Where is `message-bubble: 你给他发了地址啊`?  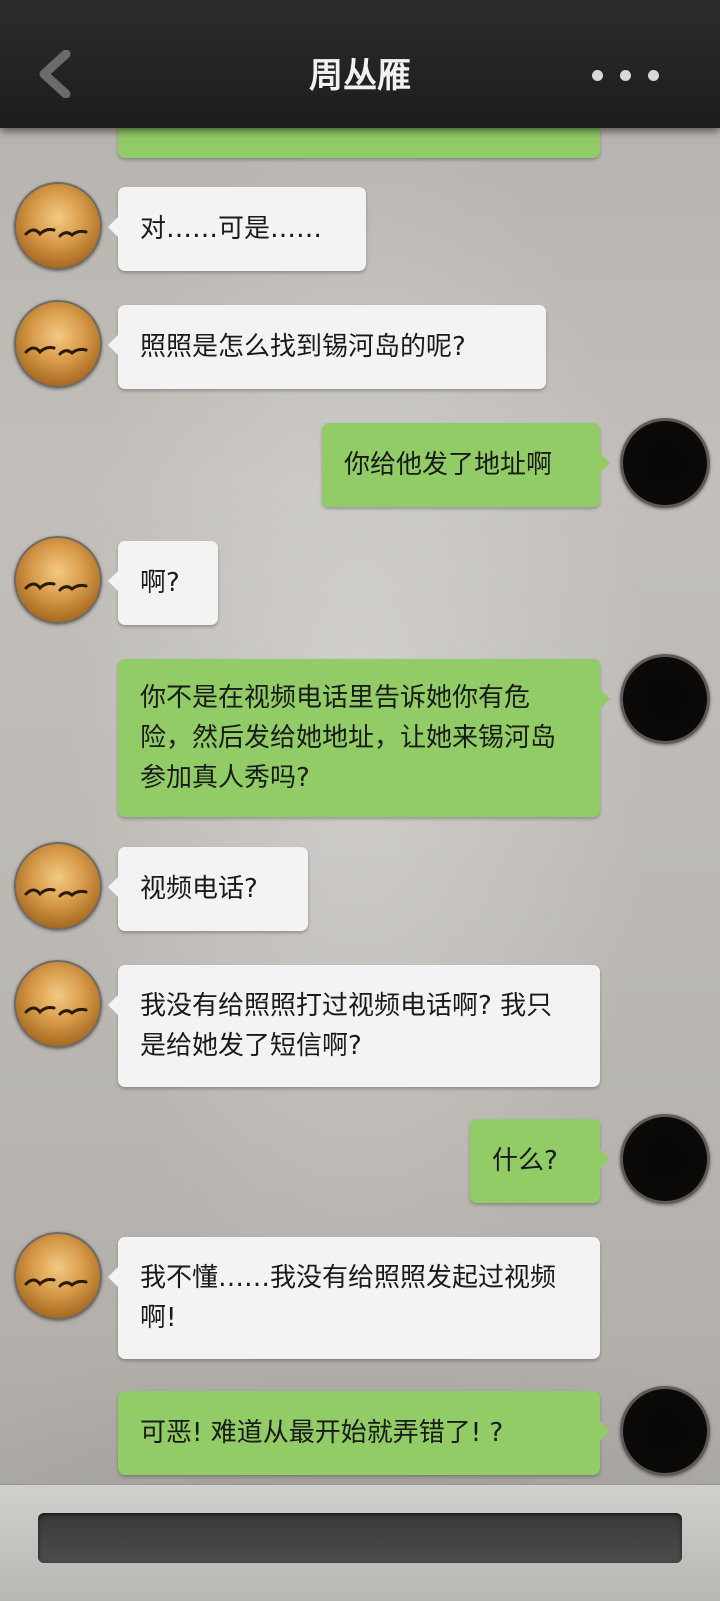 message-bubble: 你给他发了地址啊 is located at coordinates (466, 465).